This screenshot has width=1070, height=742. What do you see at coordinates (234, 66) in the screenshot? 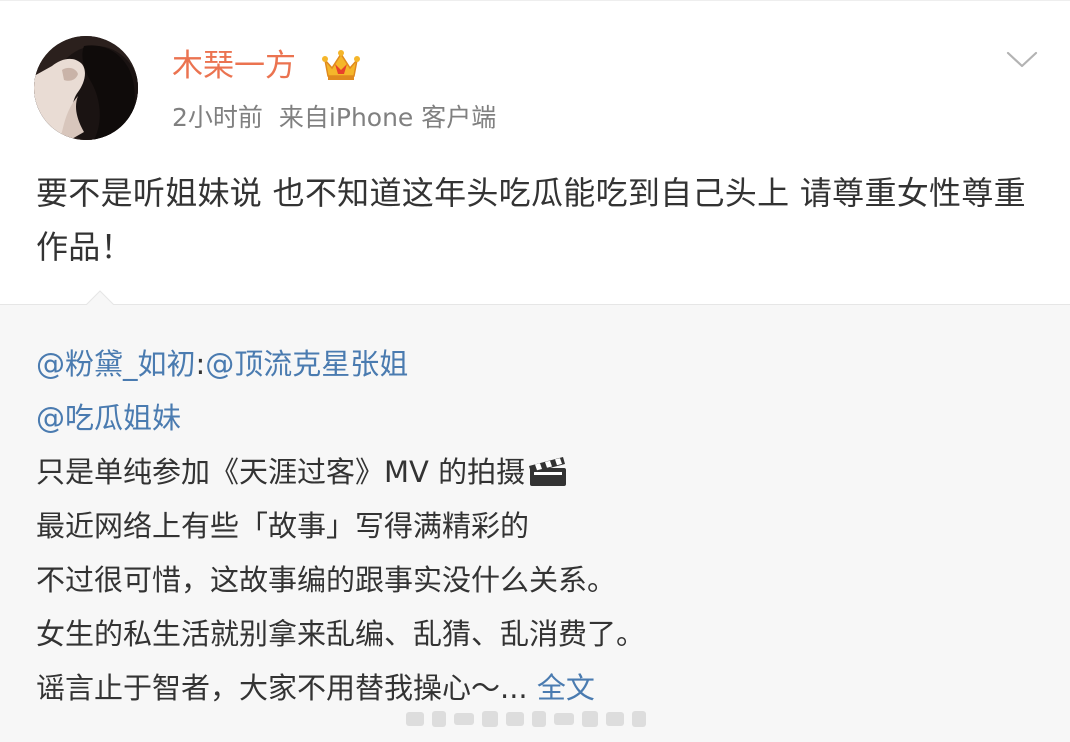
I see `author-name: 木琹一方` at bounding box center [234, 66].